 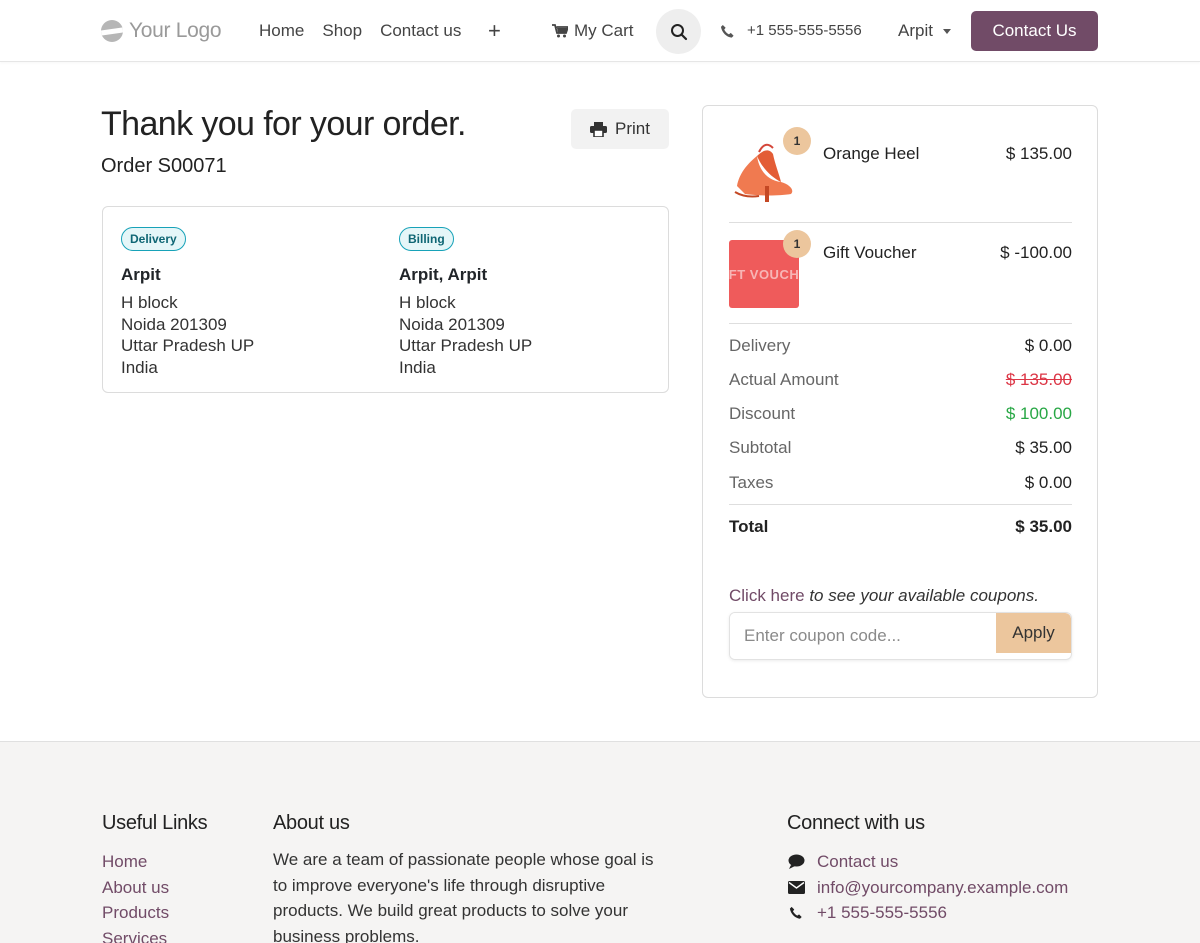 I want to click on delivery-line: India, so click(x=139, y=367).